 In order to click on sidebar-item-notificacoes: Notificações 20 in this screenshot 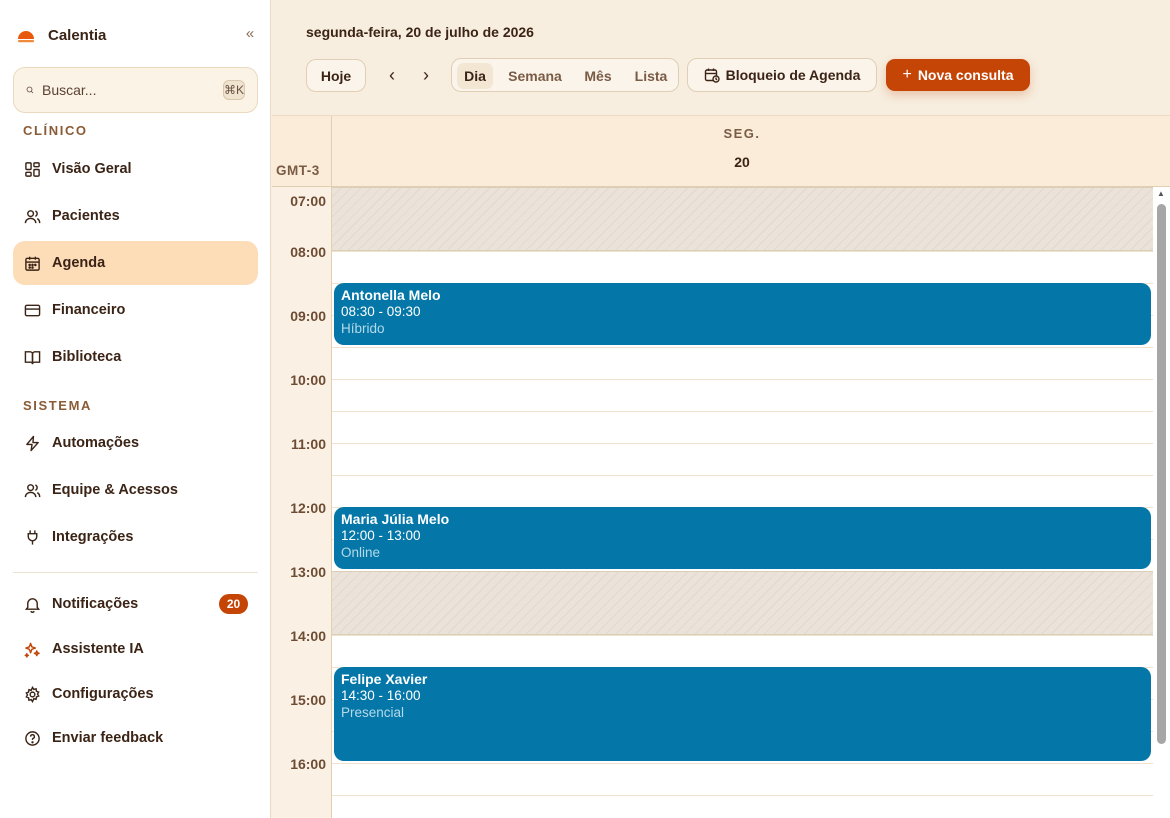, I will do `click(135, 604)`.